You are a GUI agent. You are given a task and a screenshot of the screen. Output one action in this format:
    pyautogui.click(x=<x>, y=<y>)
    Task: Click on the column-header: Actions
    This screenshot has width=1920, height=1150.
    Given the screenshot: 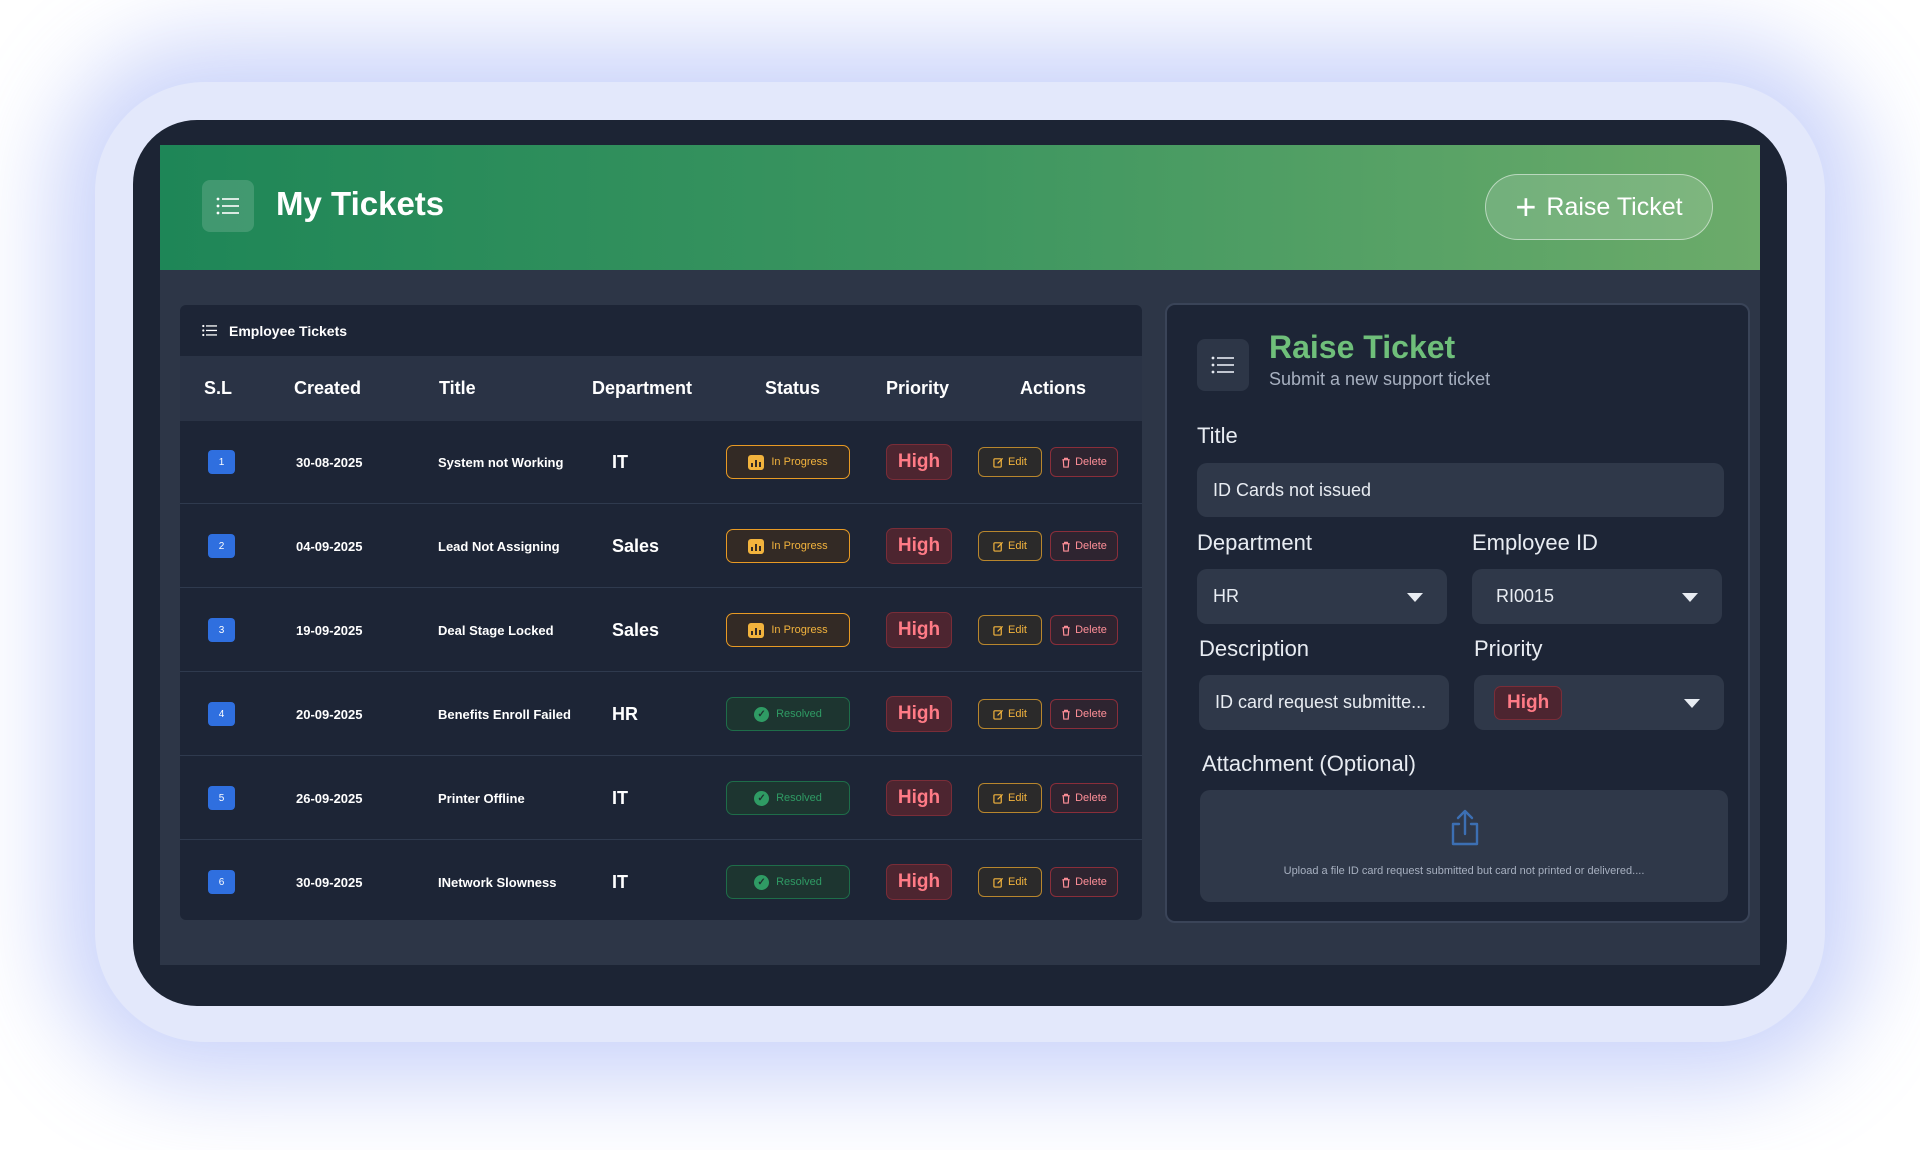 What is the action you would take?
    pyautogui.click(x=1053, y=388)
    